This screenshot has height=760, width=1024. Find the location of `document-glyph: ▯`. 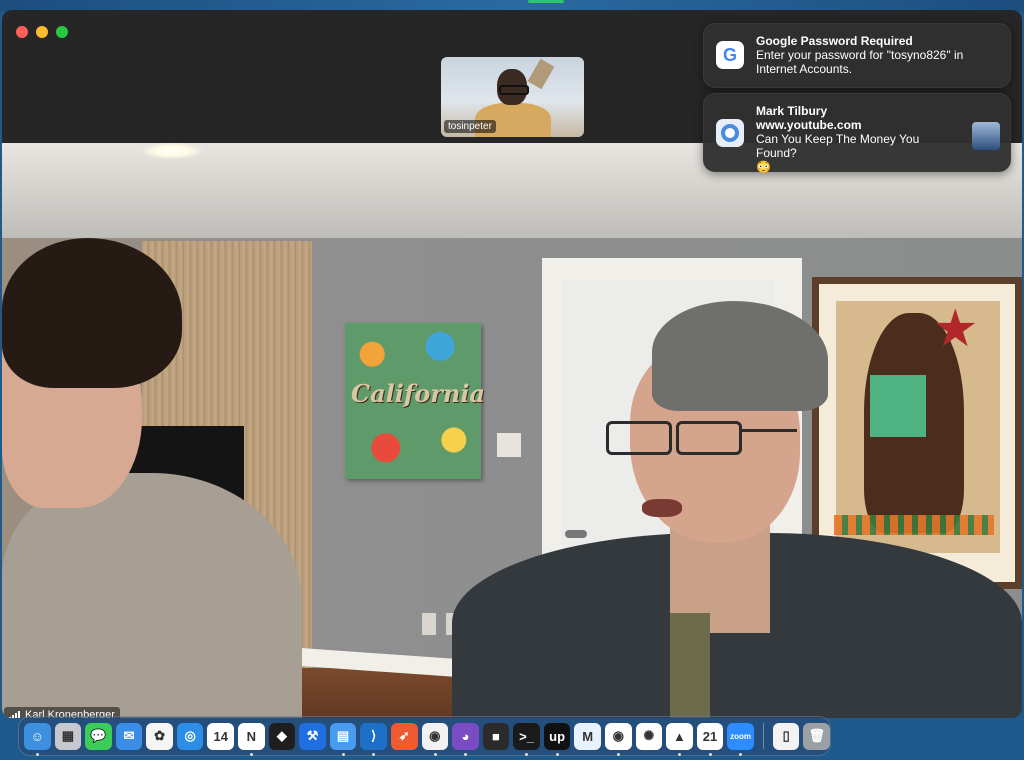

document-glyph: ▯ is located at coordinates (786, 735).